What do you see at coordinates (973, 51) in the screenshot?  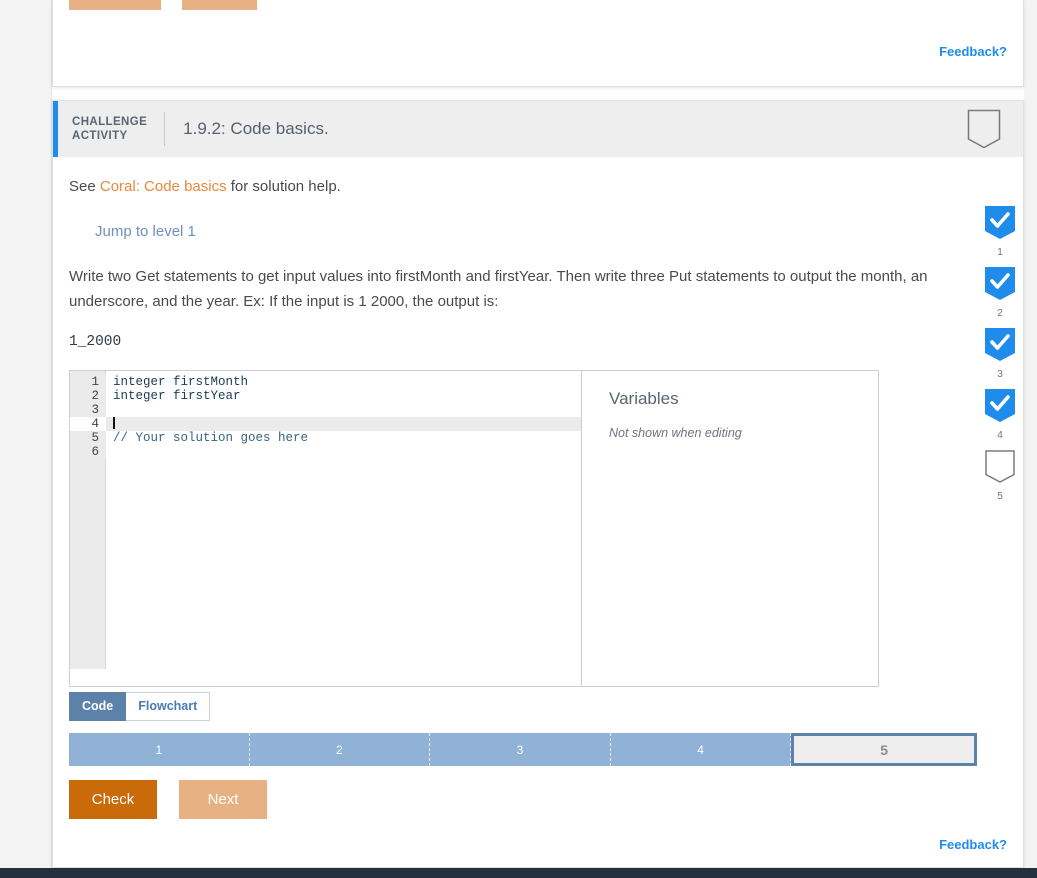 I see `feedback-link-top: Feedback?` at bounding box center [973, 51].